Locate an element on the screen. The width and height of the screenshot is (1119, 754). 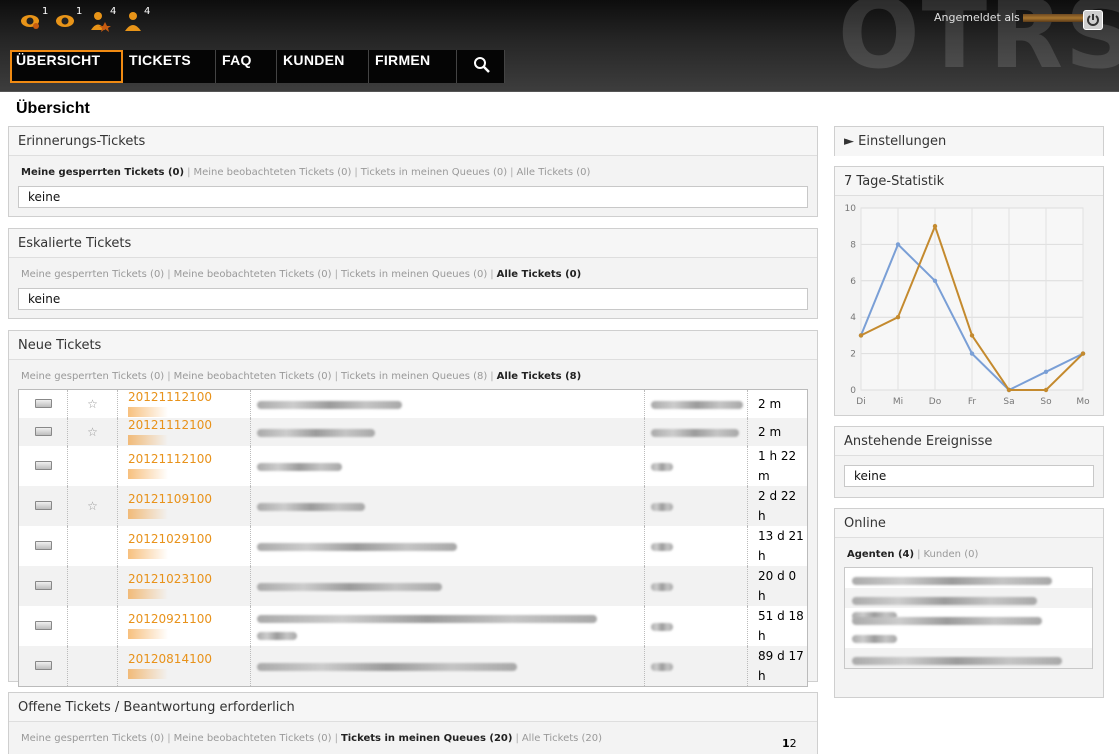
page-1-link: 1 is located at coordinates (786, 743).